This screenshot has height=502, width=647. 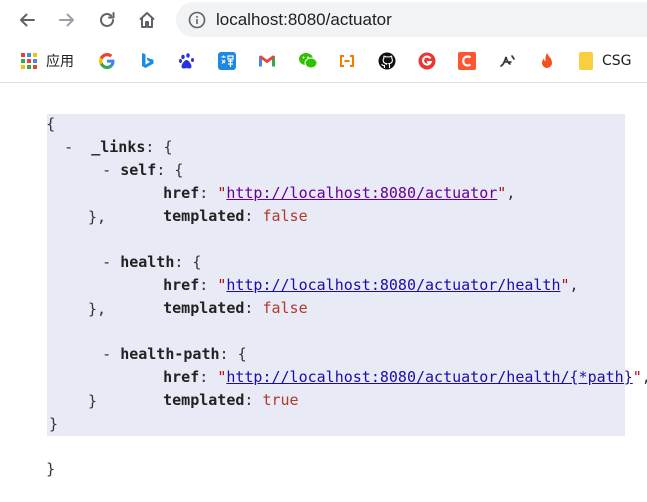 I want to click on translate-icon, so click(x=227, y=61).